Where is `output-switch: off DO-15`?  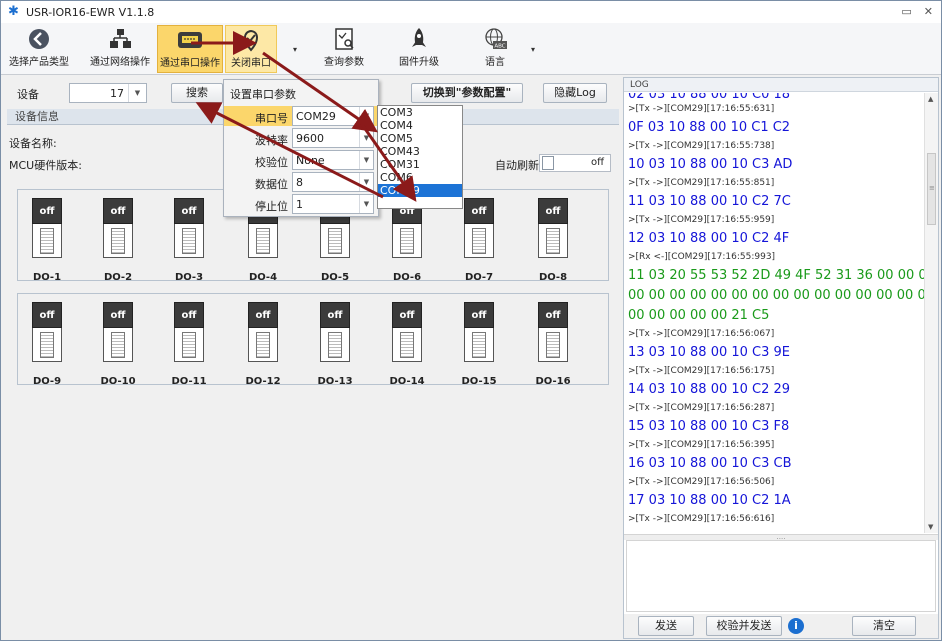 output-switch: off DO-15 is located at coordinates (479, 344).